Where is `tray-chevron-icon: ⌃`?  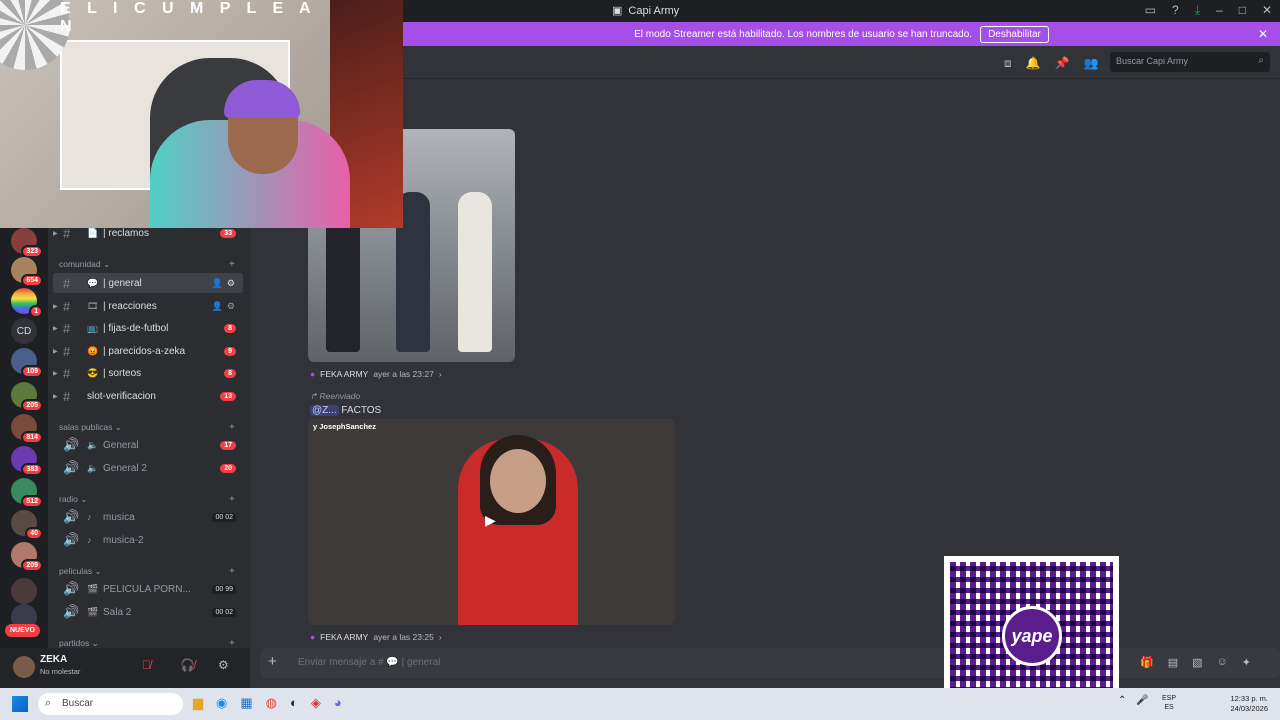
tray-chevron-icon: ⌃ is located at coordinates (1122, 700).